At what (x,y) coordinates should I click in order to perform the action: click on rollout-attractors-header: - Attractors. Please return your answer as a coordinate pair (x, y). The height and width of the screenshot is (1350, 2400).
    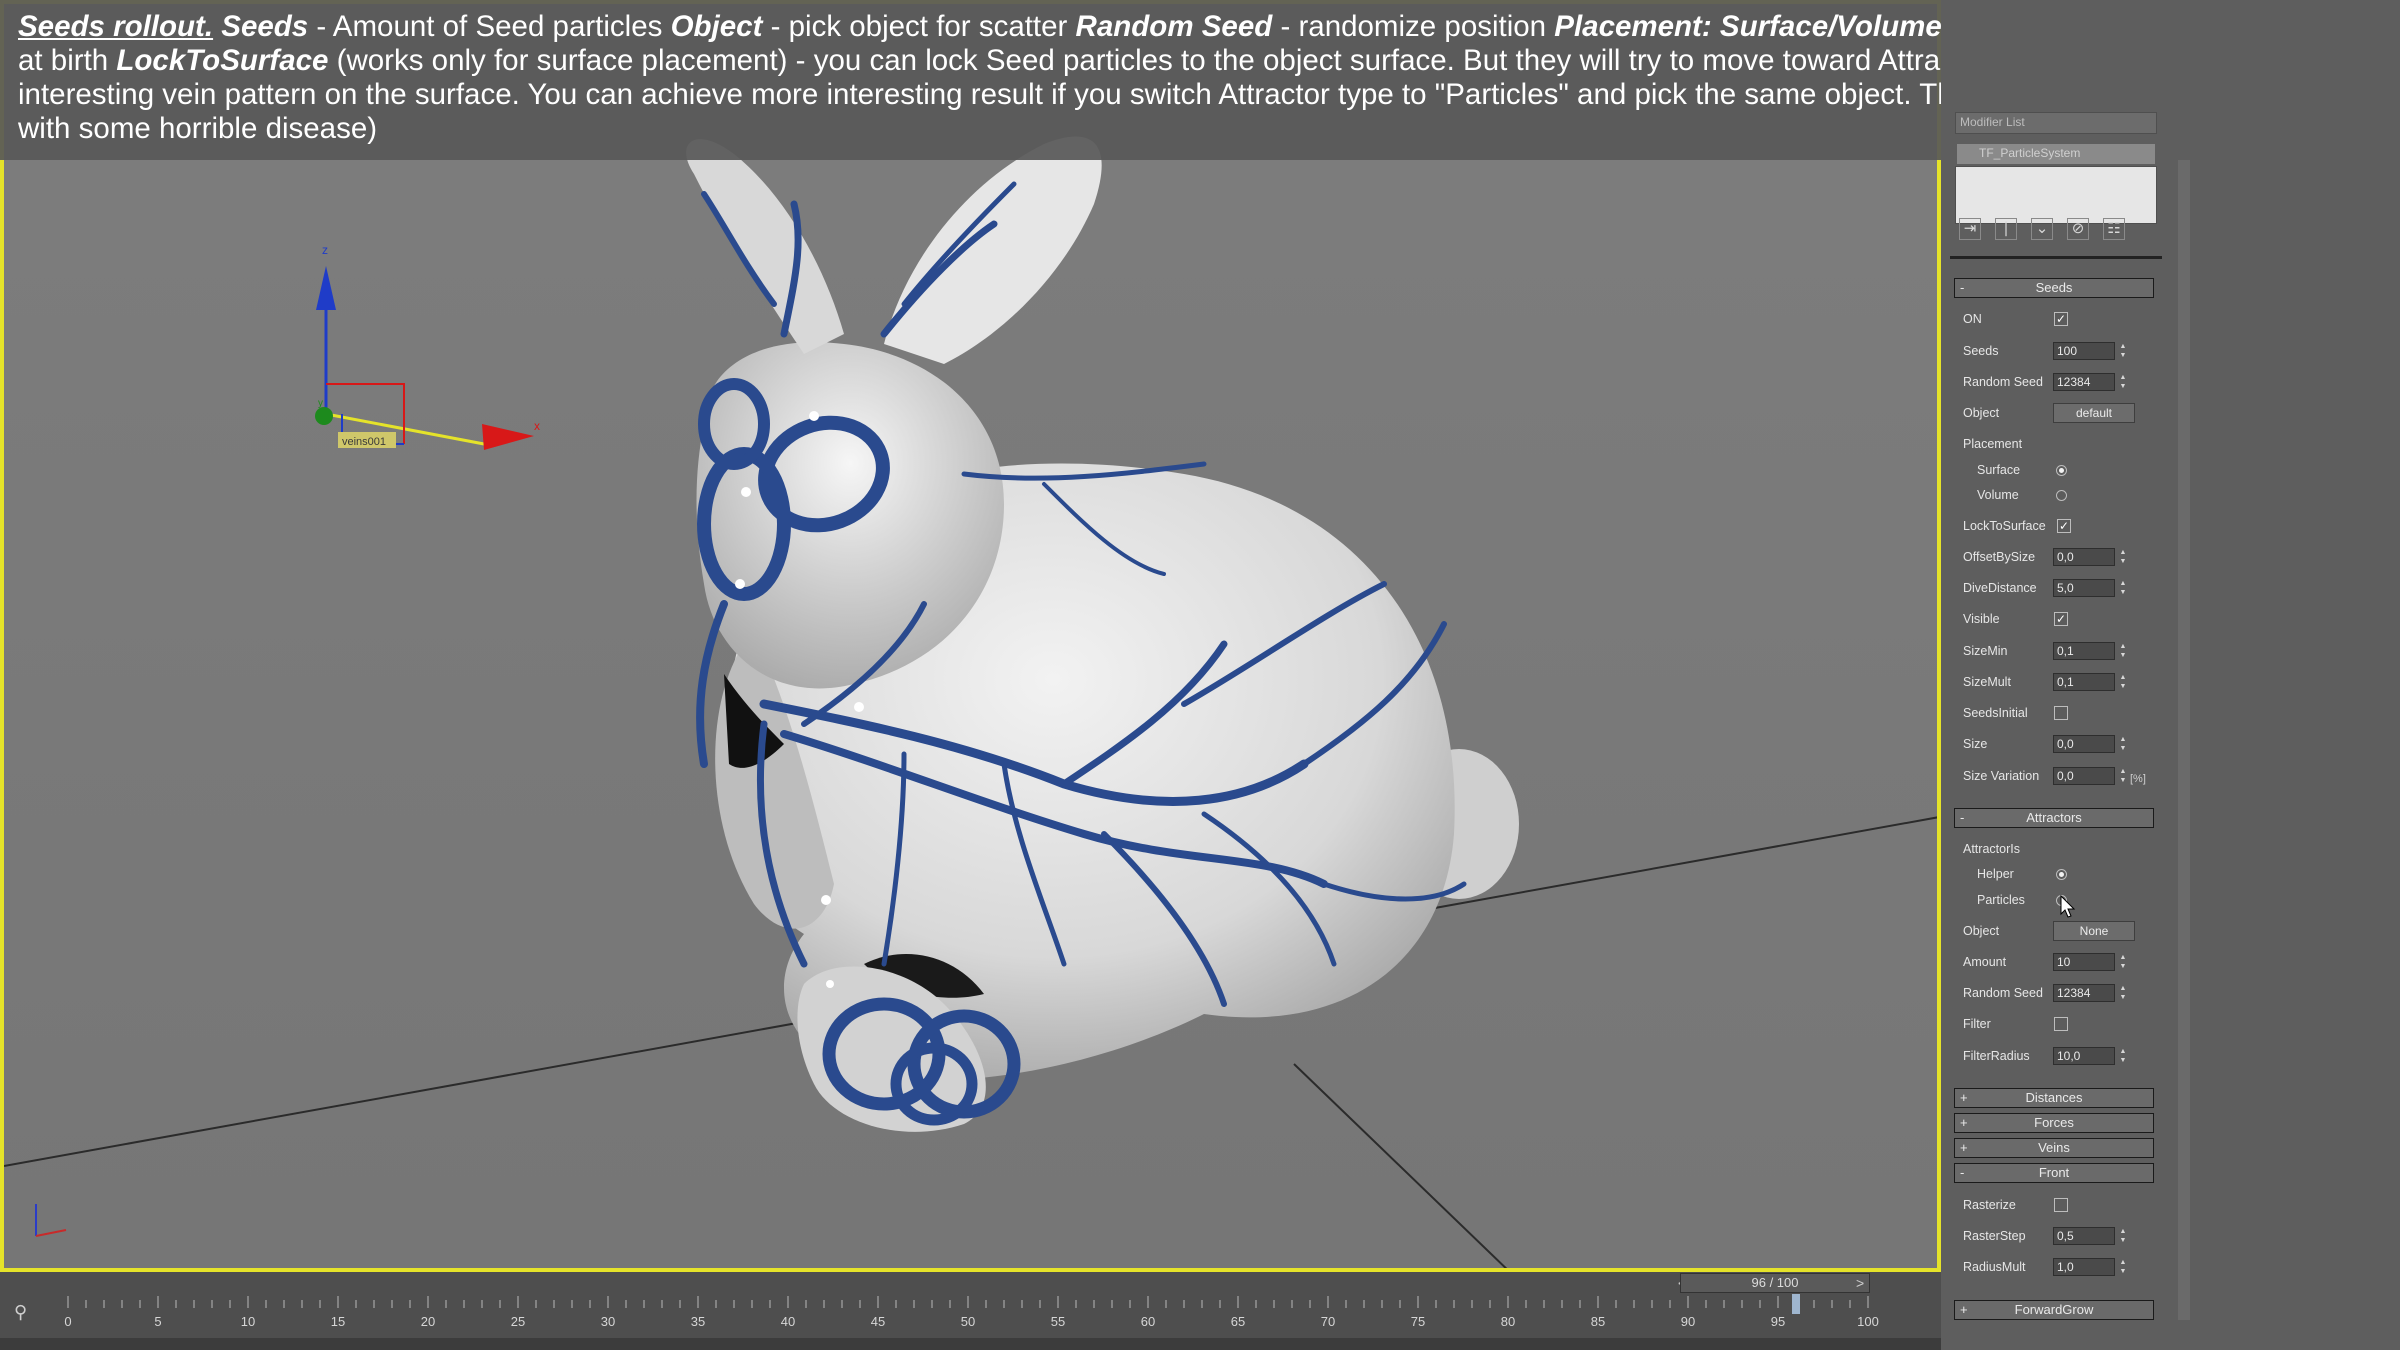
    Looking at the image, I should click on (2054, 818).